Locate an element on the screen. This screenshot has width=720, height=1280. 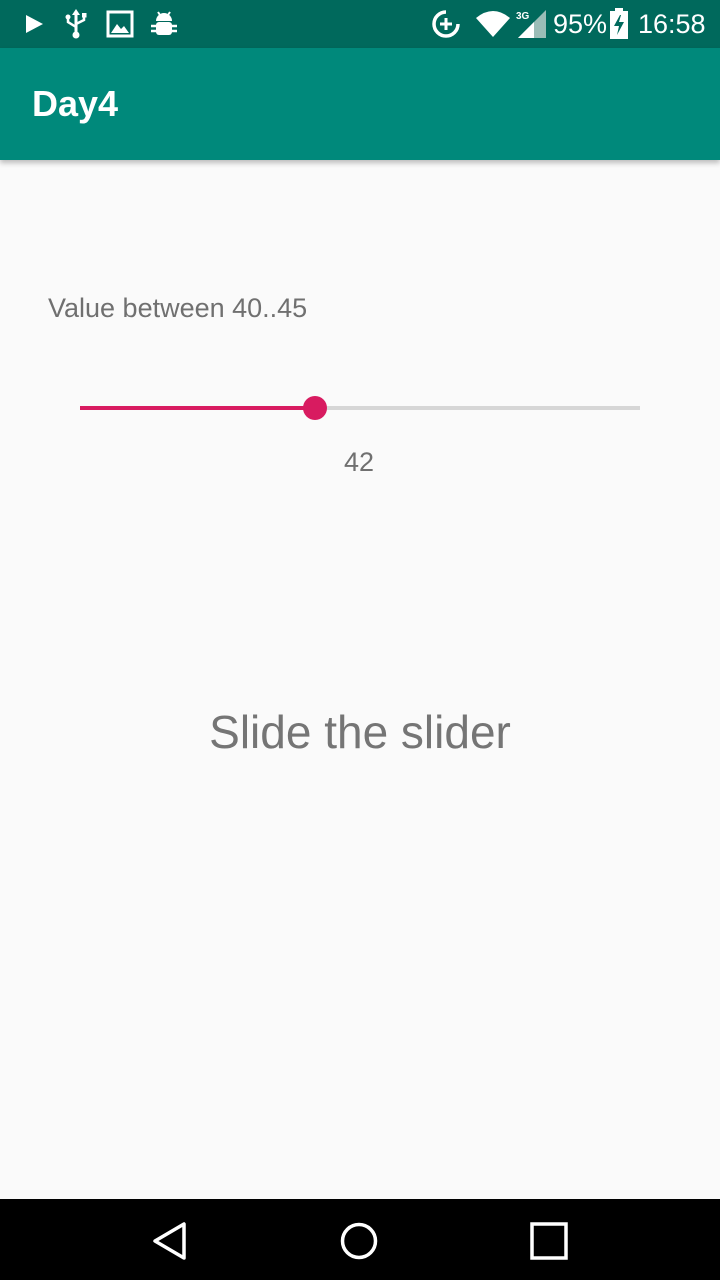
prompt-text: Slide the slider is located at coordinates (360, 732).